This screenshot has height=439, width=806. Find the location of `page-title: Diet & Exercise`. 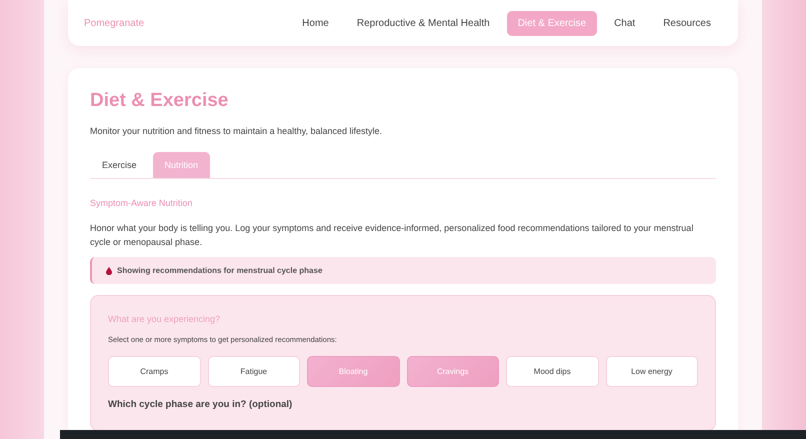

page-title: Diet & Exercise is located at coordinates (160, 101).